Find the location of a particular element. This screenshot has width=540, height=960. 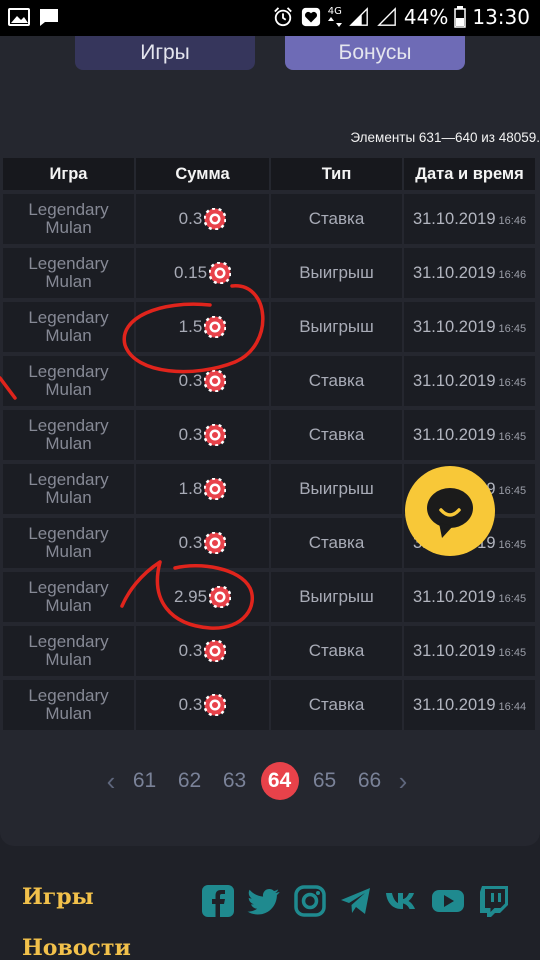

time-value: 16:46 is located at coordinates (512, 274).